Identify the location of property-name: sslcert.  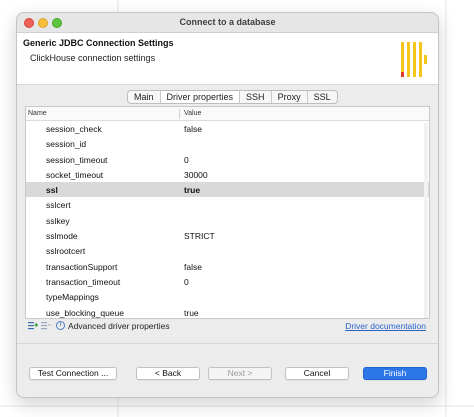
(58, 205).